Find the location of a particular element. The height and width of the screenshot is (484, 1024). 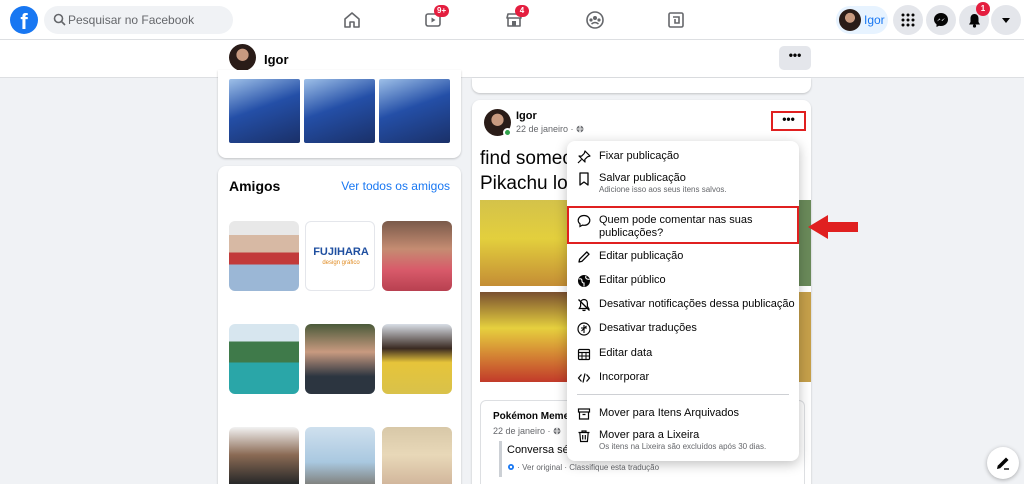

menu-item-label: Desativar traduções is located at coordinates (648, 328).